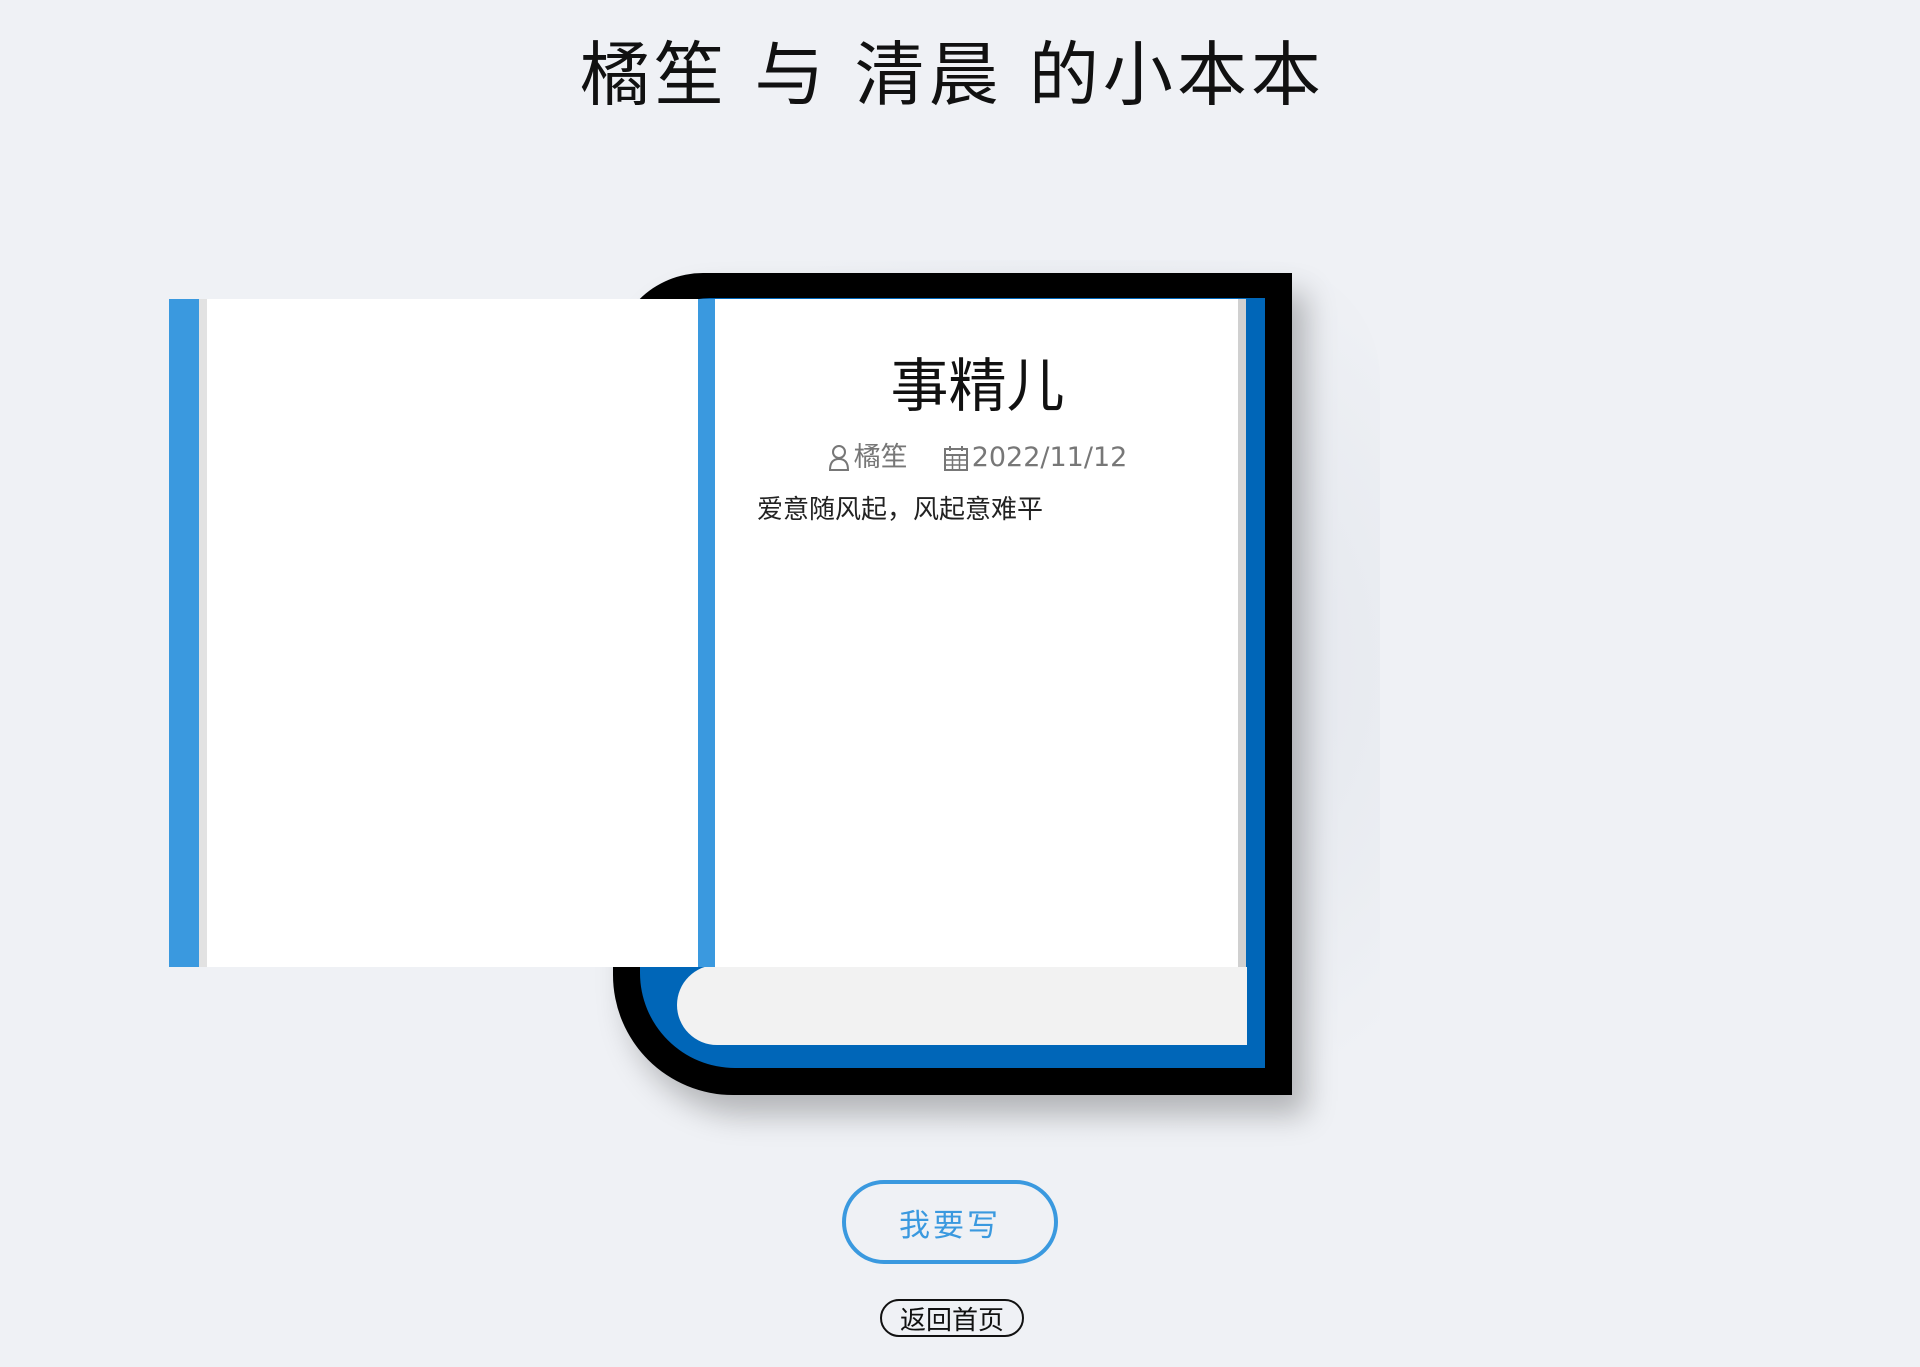 The height and width of the screenshot is (1367, 1920). What do you see at coordinates (952, 75) in the screenshot?
I see `site-title: 橘笙 与 清晨 的小本本` at bounding box center [952, 75].